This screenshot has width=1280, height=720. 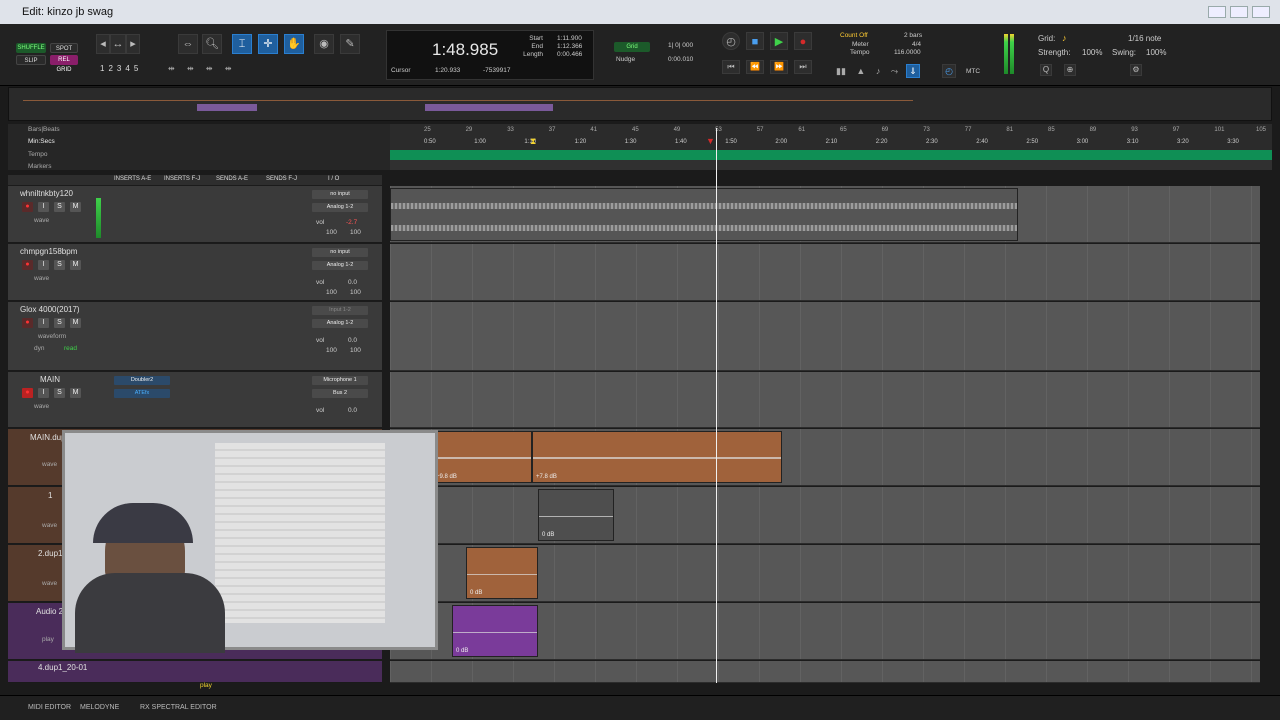 I want to click on conductor-icon: ⇓, so click(x=913, y=71).